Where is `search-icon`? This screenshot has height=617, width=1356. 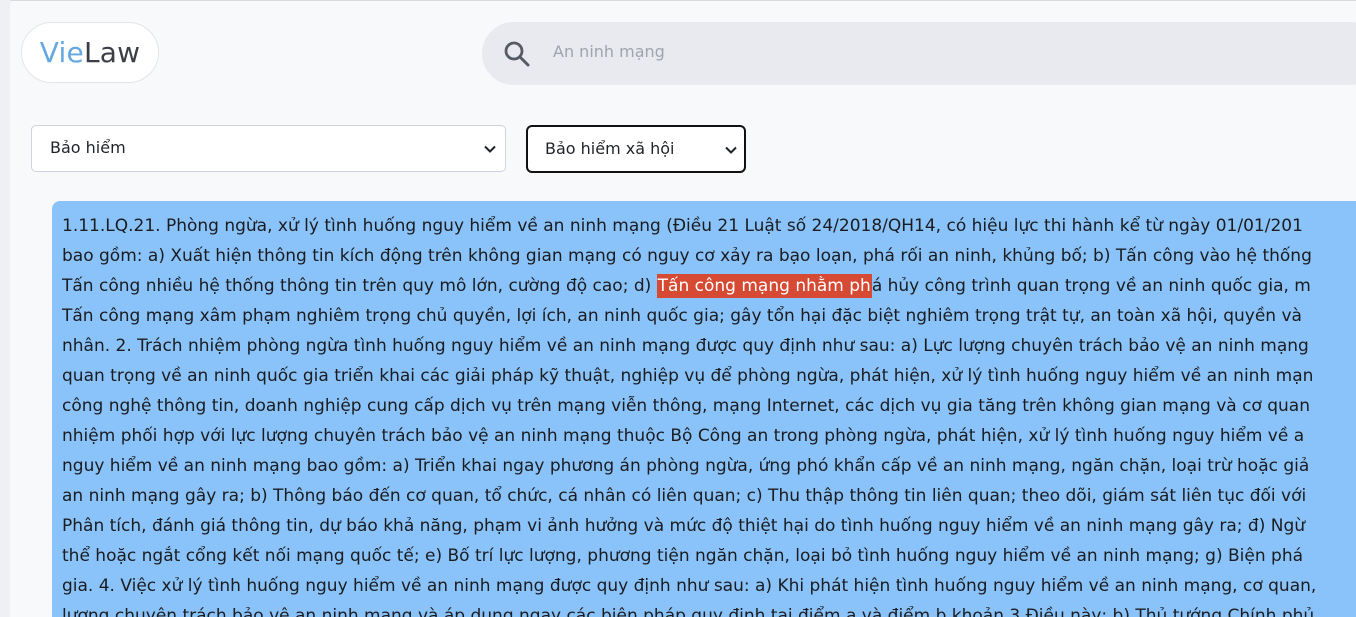
search-icon is located at coordinates (517, 54).